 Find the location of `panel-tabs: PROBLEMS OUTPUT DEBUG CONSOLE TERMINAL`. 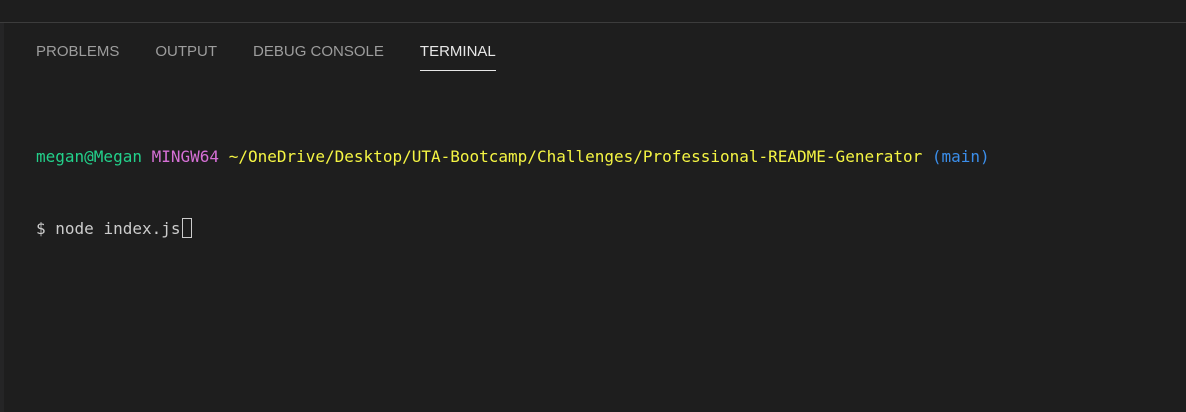

panel-tabs: PROBLEMS OUTPUT DEBUG CONSOLE TERMINAL is located at coordinates (284, 56).